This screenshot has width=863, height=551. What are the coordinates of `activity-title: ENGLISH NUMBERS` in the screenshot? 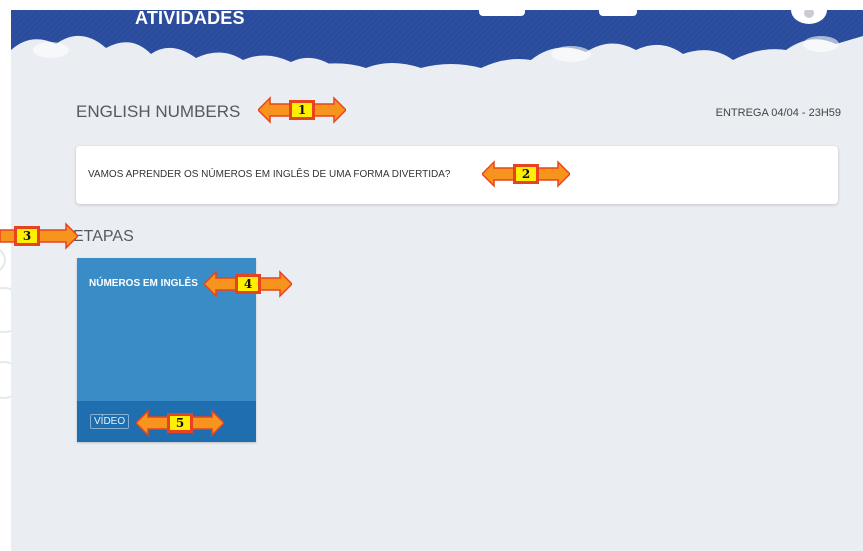 It's located at (158, 111).